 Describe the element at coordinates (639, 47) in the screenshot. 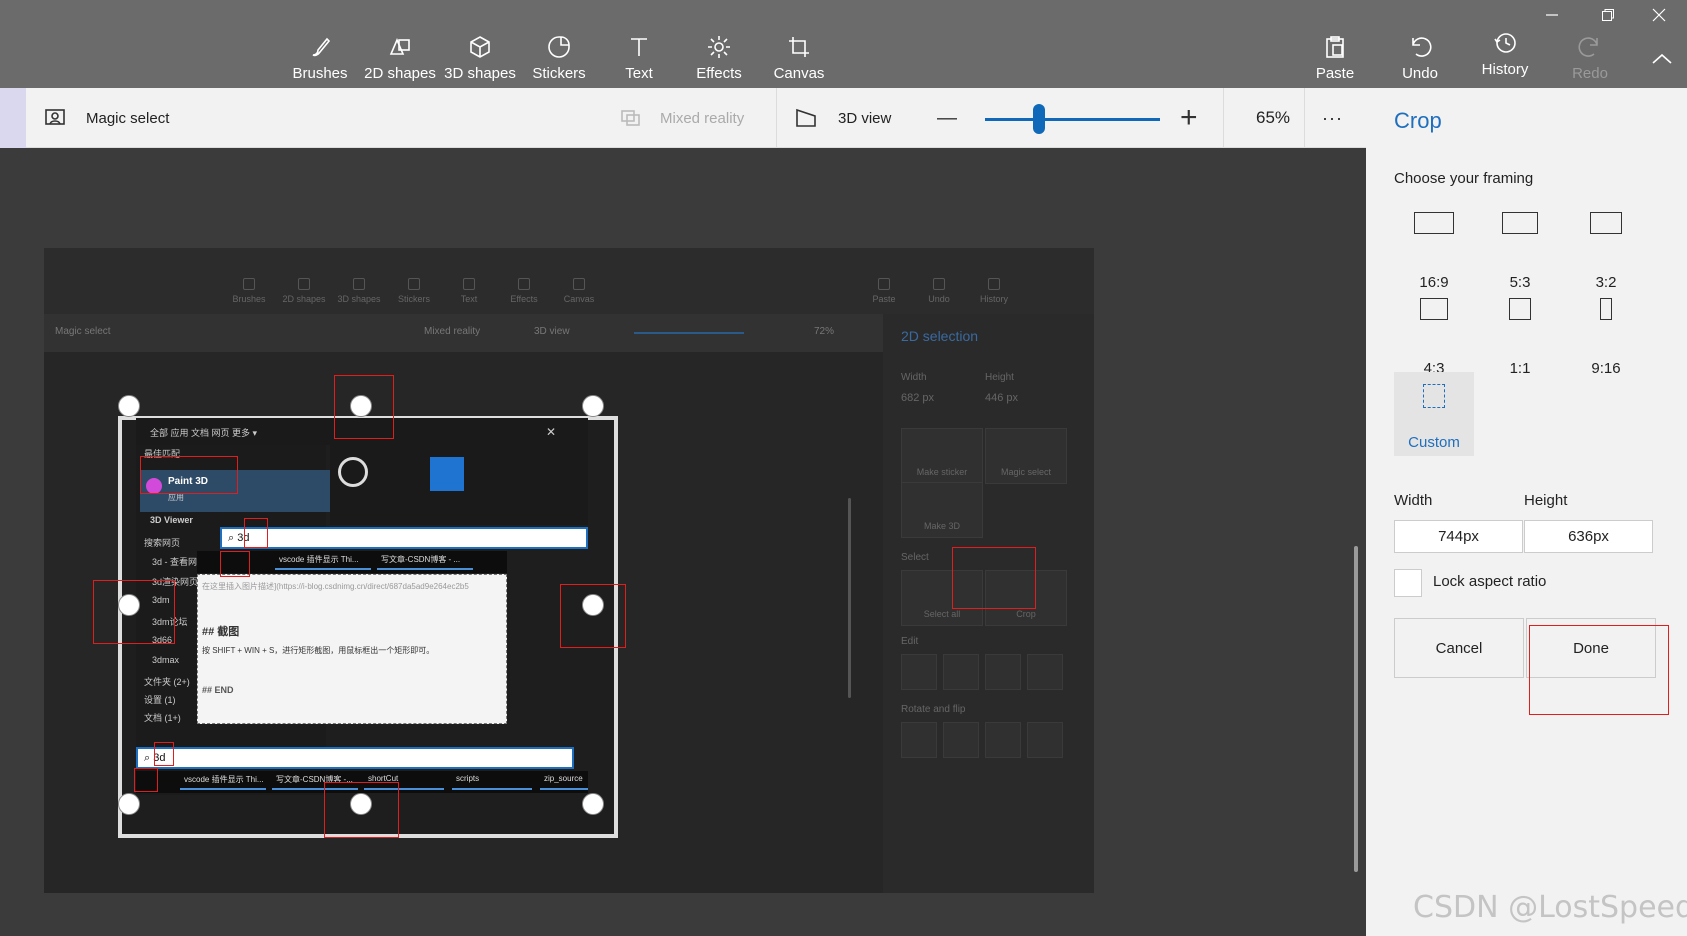

I see `text-icon` at that location.